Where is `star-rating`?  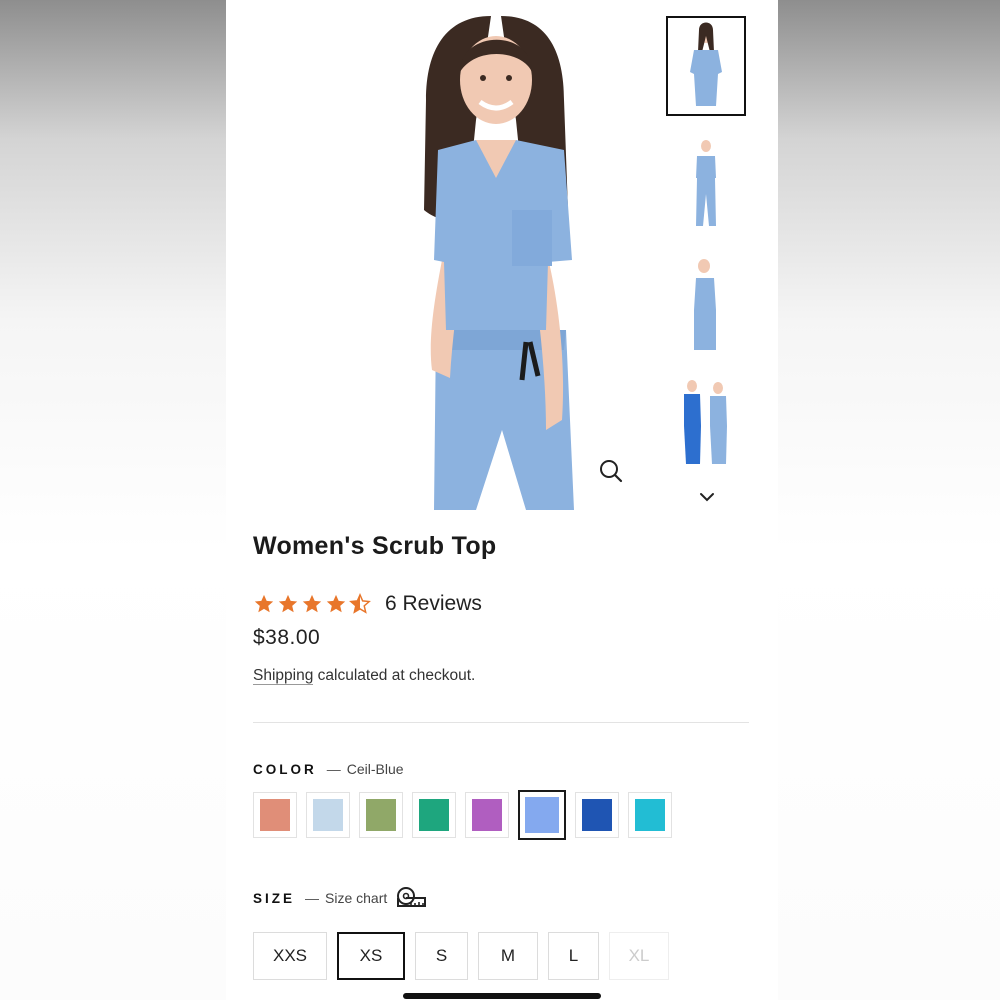
star-rating is located at coordinates (312, 604).